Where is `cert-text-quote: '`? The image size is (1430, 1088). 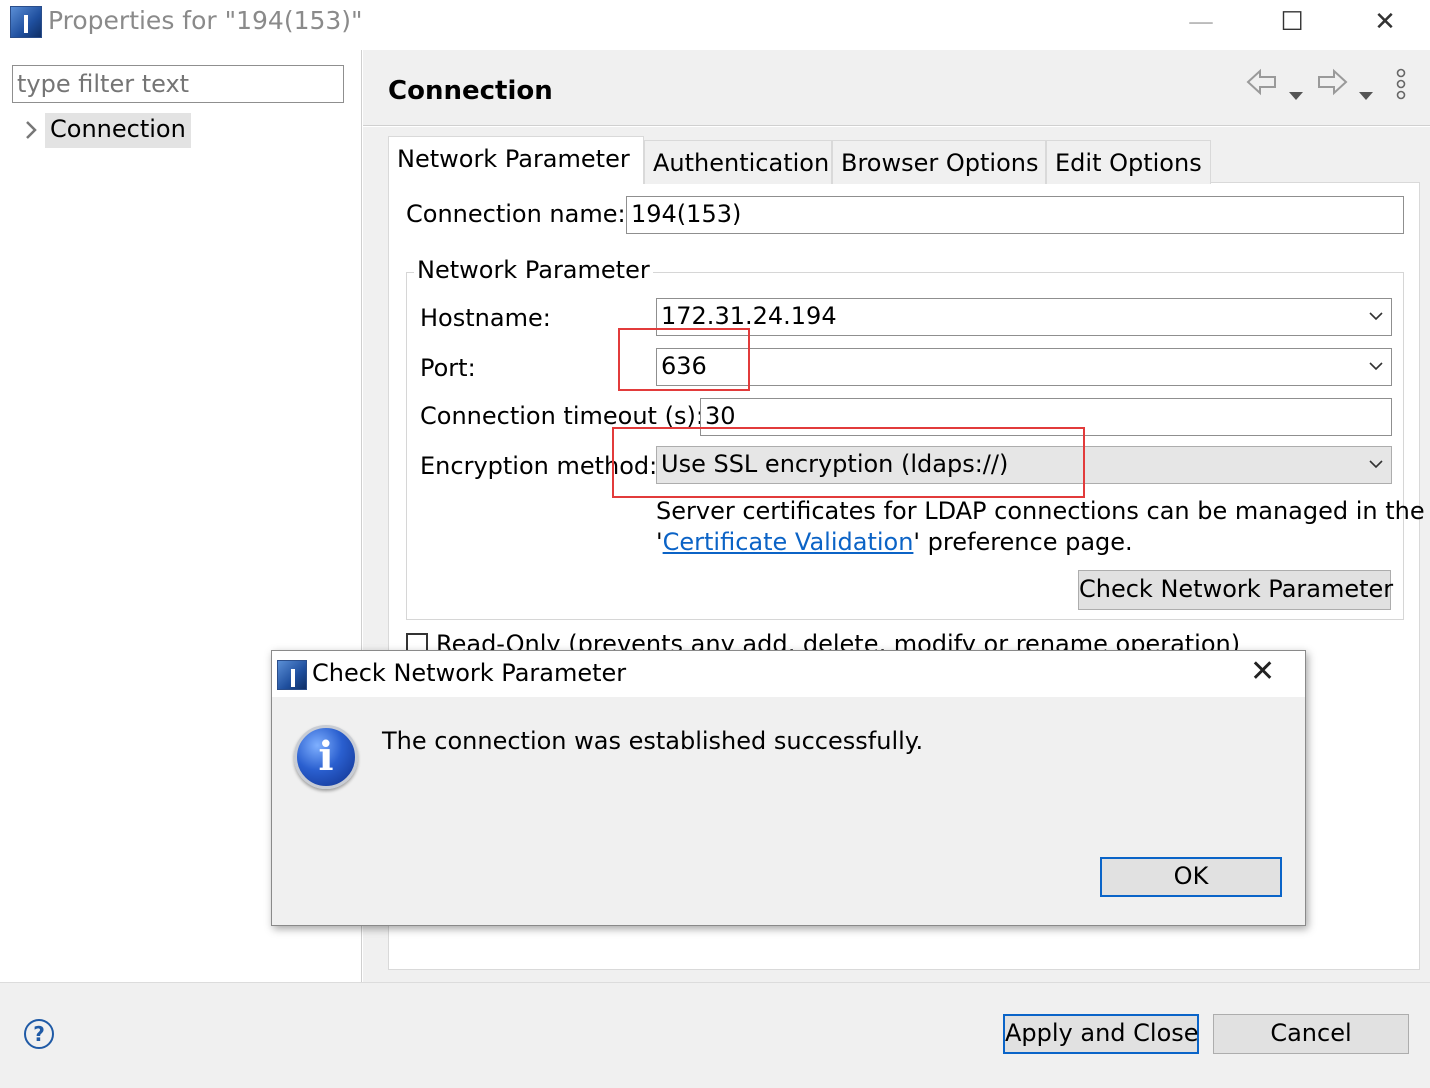 cert-text-quote: ' is located at coordinates (659, 542).